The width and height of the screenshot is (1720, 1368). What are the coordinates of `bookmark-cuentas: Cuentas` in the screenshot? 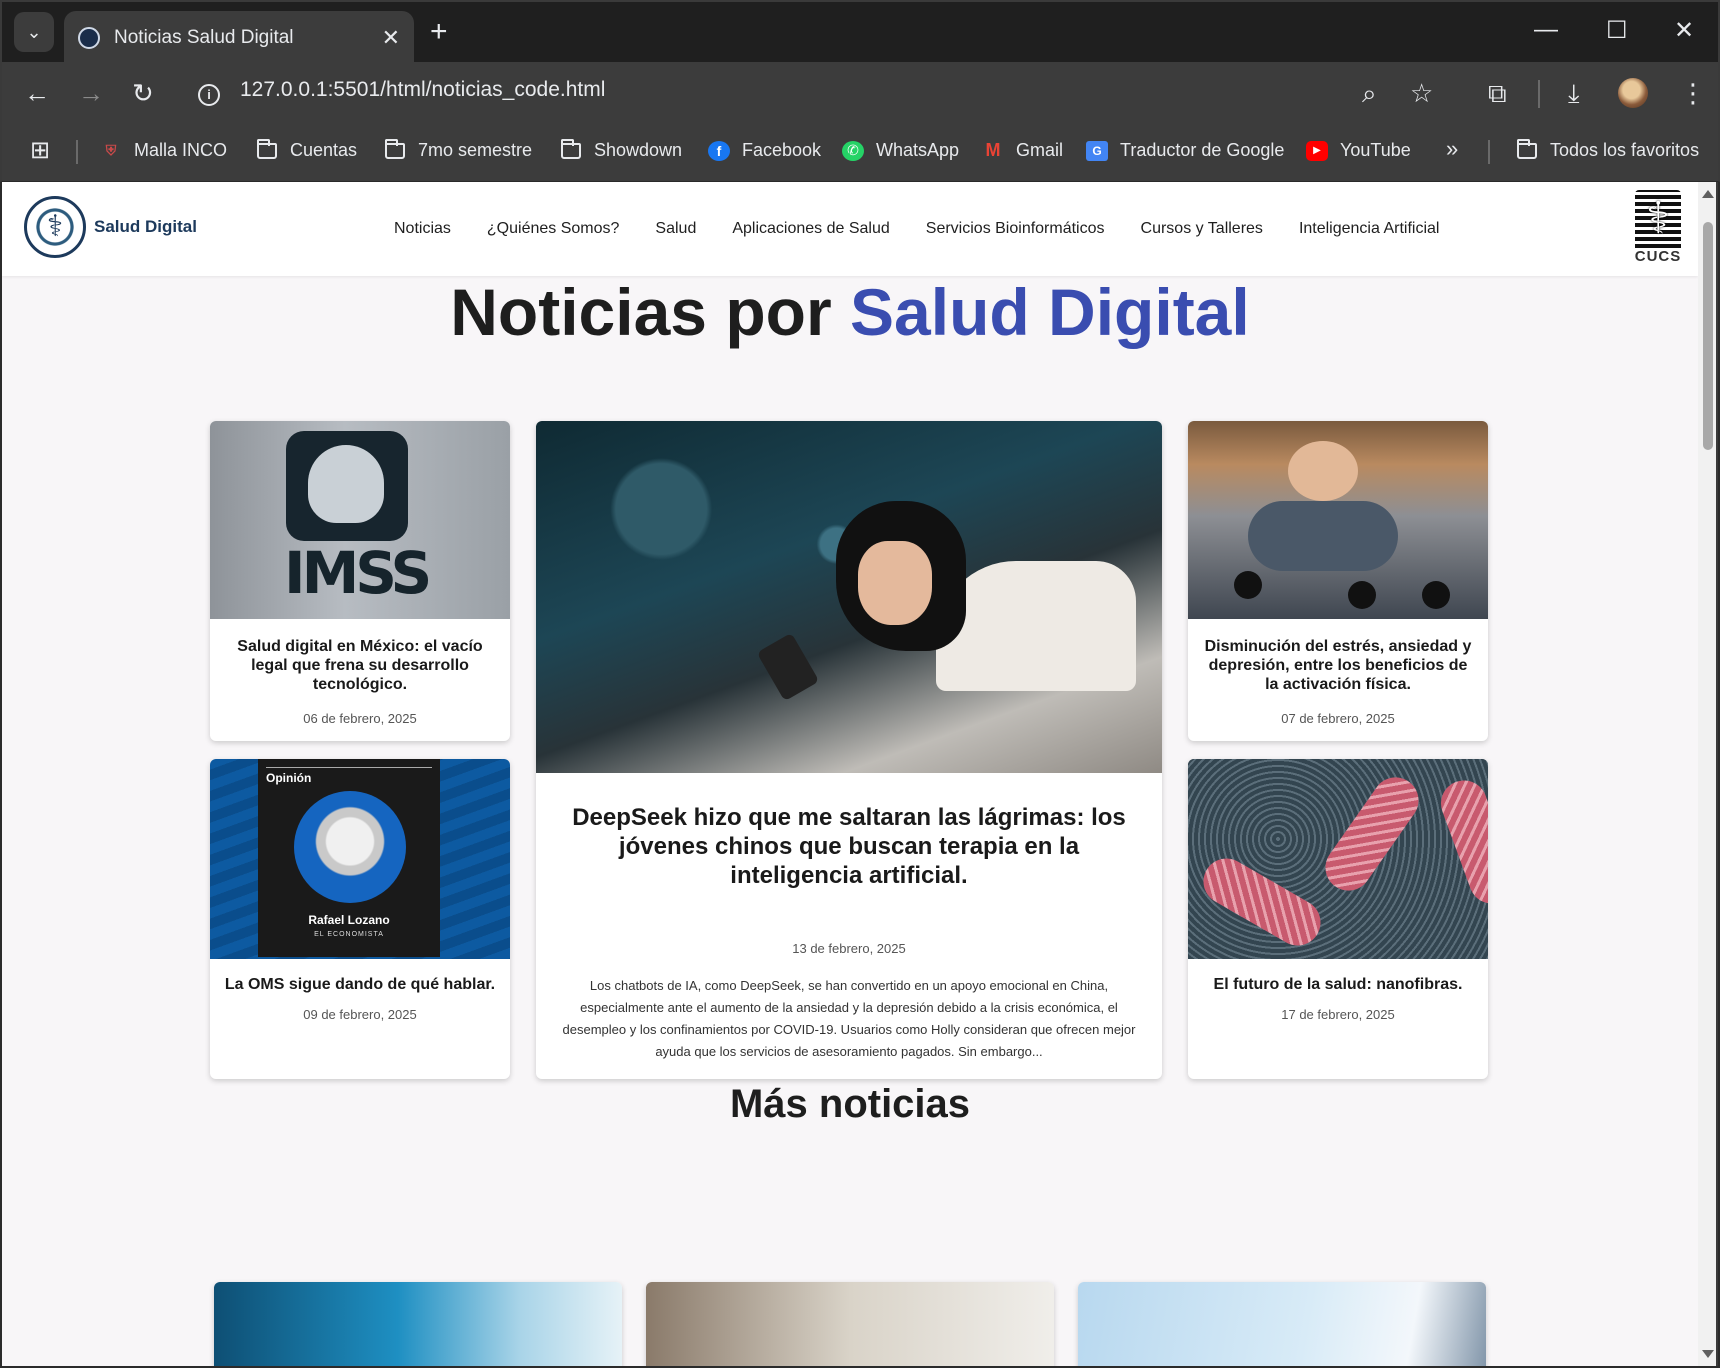 It's located at (306, 149).